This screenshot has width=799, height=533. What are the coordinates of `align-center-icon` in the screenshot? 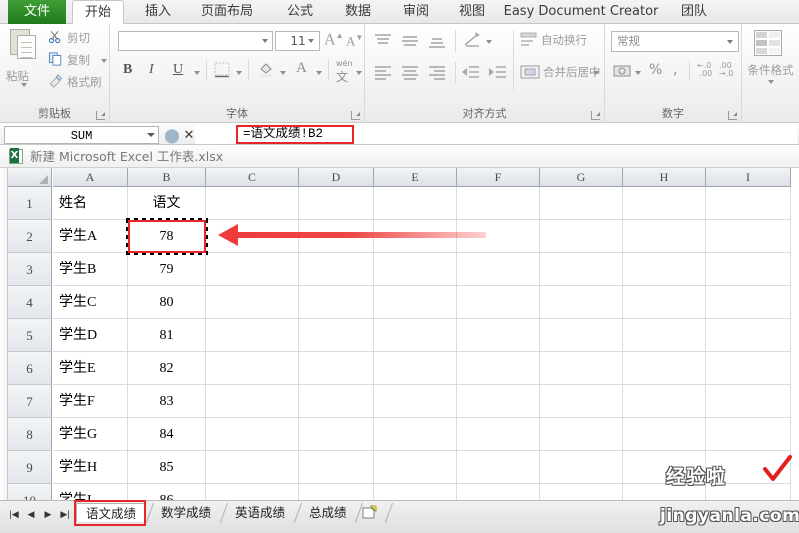 It's located at (410, 72).